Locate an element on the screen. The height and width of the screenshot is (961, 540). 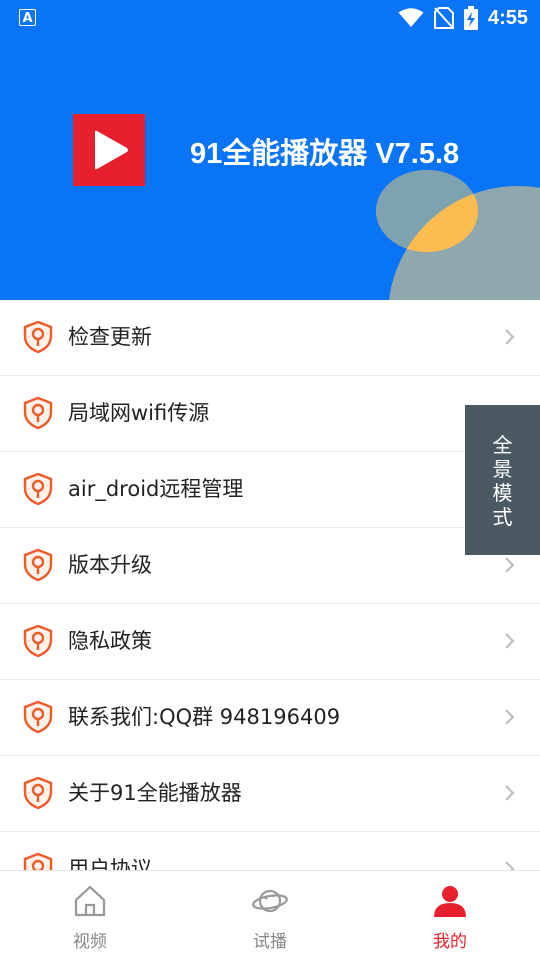
panorama-mode-label-char: 景 is located at coordinates (502, 469).